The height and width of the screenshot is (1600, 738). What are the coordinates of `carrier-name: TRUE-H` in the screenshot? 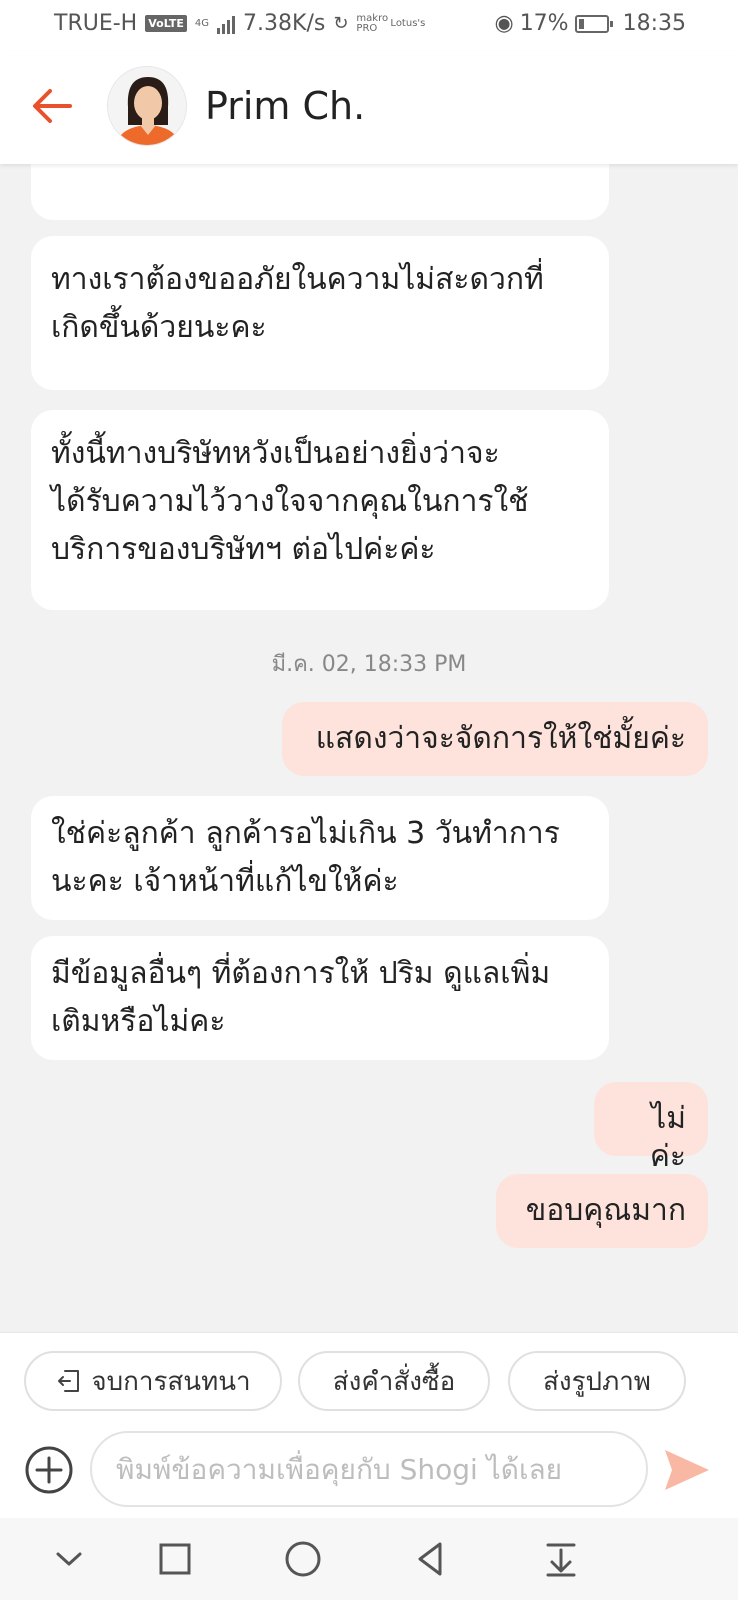 It's located at (96, 23).